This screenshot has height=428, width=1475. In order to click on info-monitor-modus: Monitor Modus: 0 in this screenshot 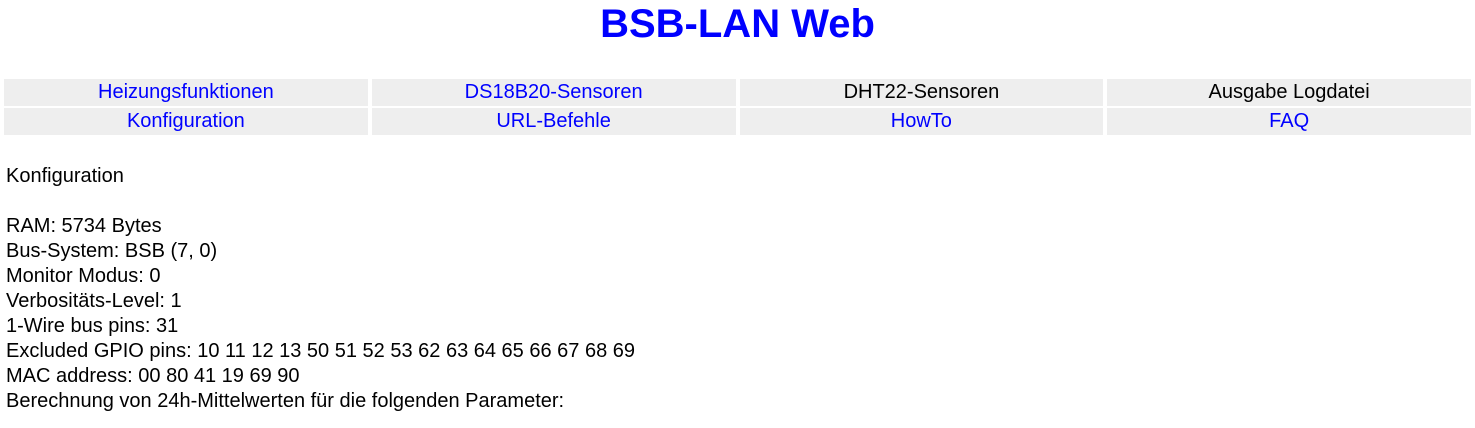, I will do `click(83, 276)`.